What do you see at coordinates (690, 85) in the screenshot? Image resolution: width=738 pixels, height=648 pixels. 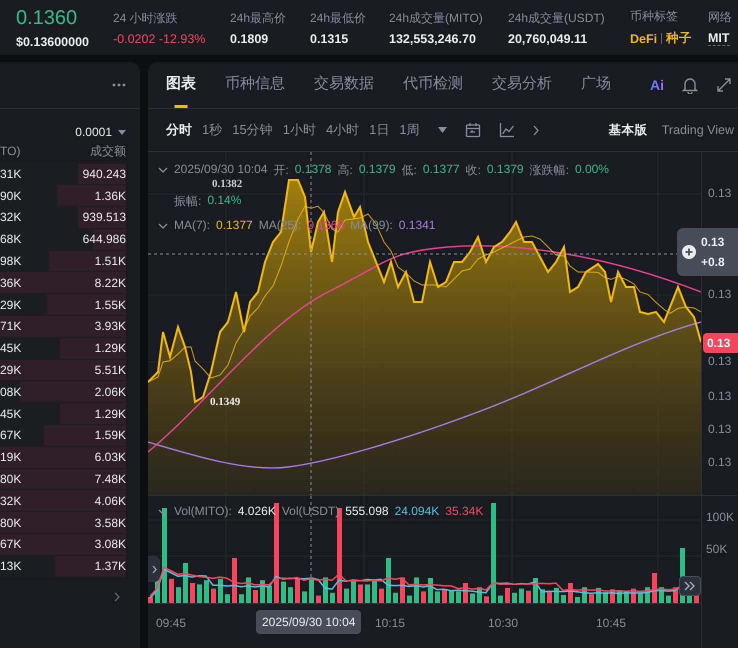 I see `bell-icon` at bounding box center [690, 85].